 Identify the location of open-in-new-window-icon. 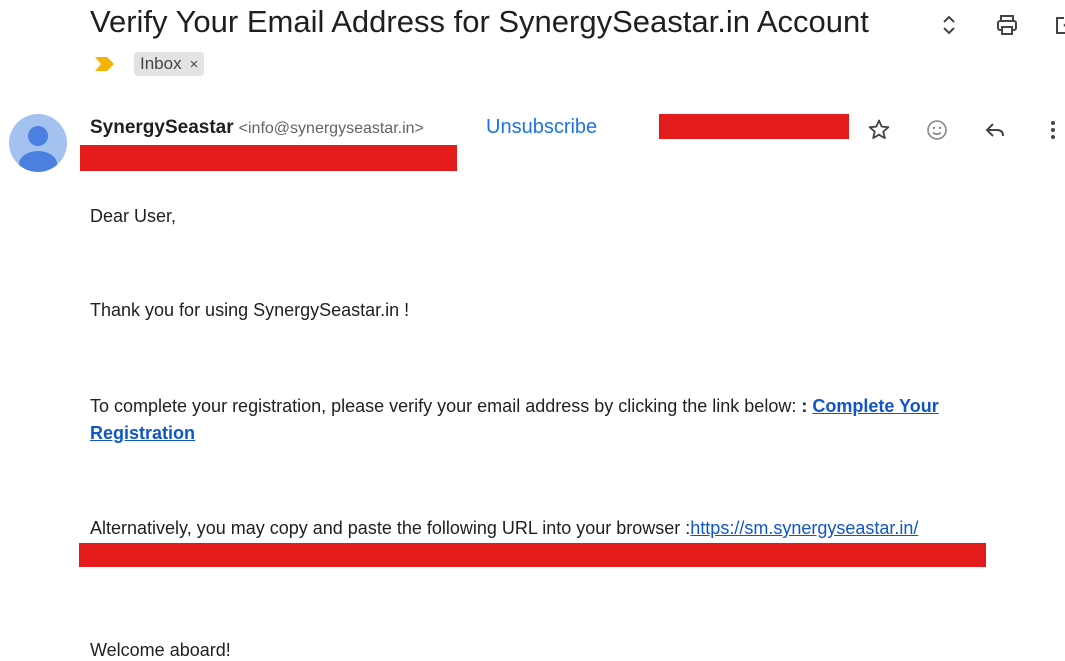
(1057, 25).